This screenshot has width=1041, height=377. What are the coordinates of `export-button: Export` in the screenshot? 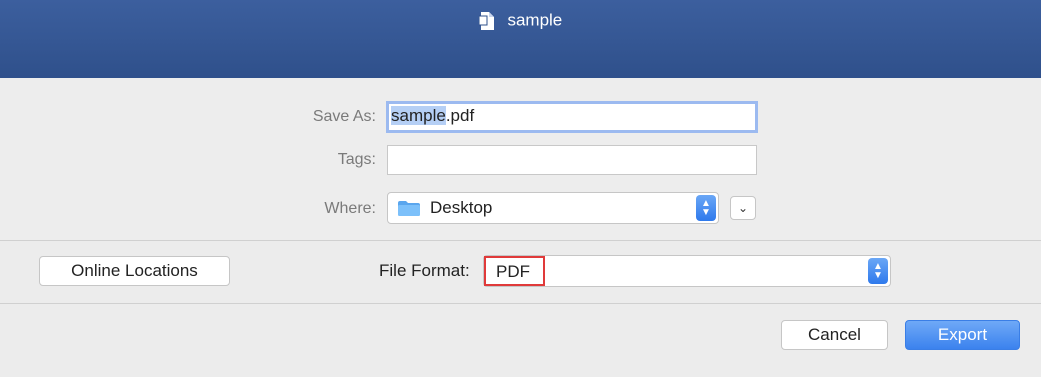 It's located at (962, 335).